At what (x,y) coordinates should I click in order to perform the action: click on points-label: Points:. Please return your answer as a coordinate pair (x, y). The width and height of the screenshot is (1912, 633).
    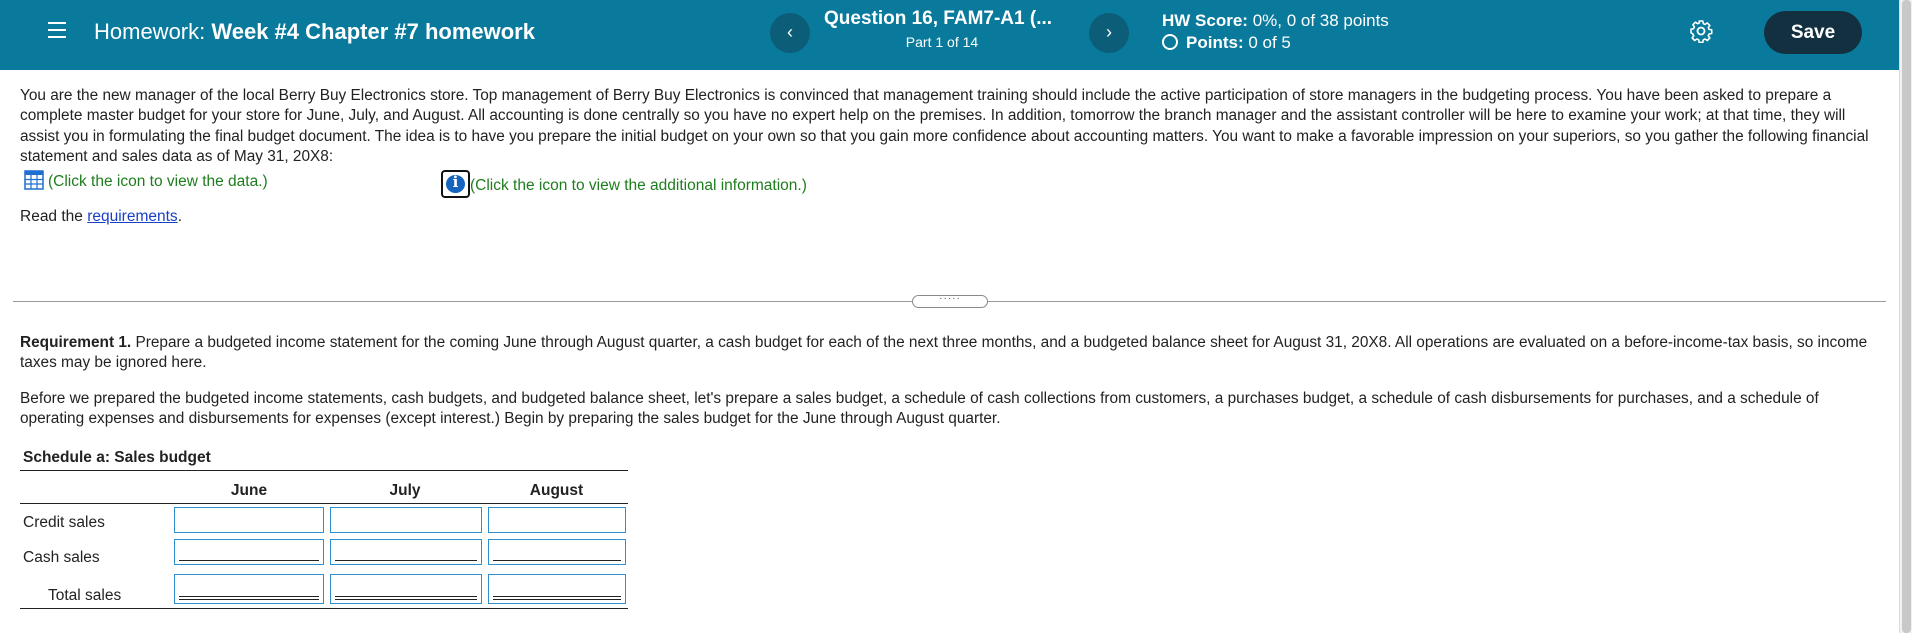
    Looking at the image, I should click on (1215, 42).